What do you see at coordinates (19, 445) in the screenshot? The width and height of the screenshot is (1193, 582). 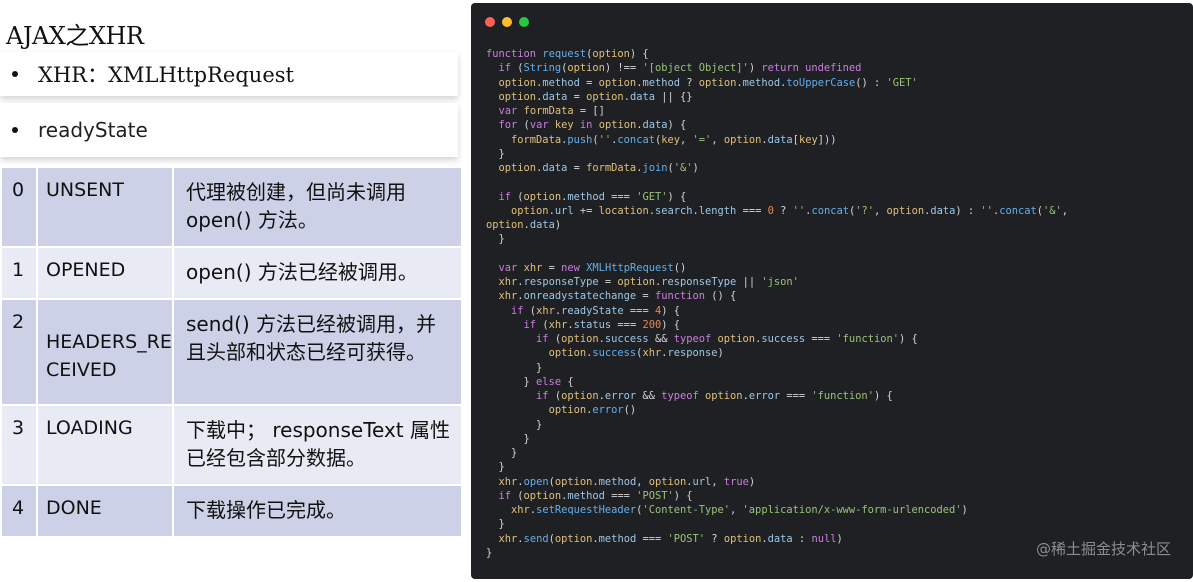 I see `state-number: 3` at bounding box center [19, 445].